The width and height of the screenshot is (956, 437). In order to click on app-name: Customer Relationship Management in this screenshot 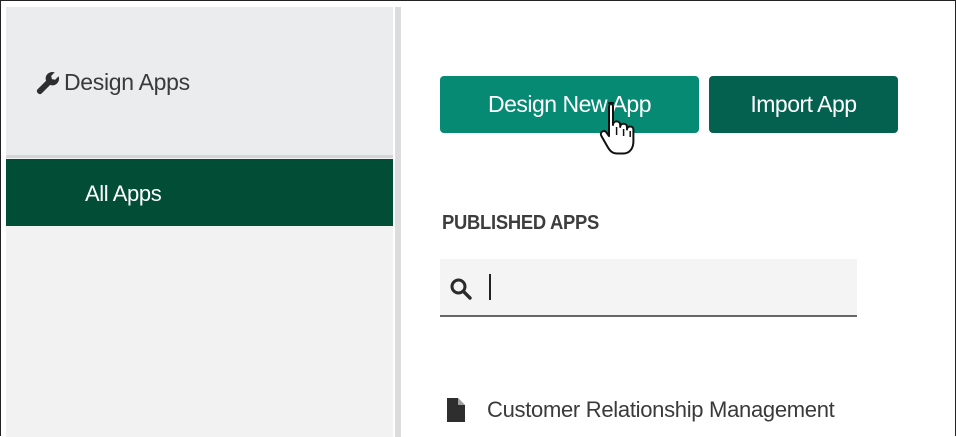, I will do `click(661, 409)`.